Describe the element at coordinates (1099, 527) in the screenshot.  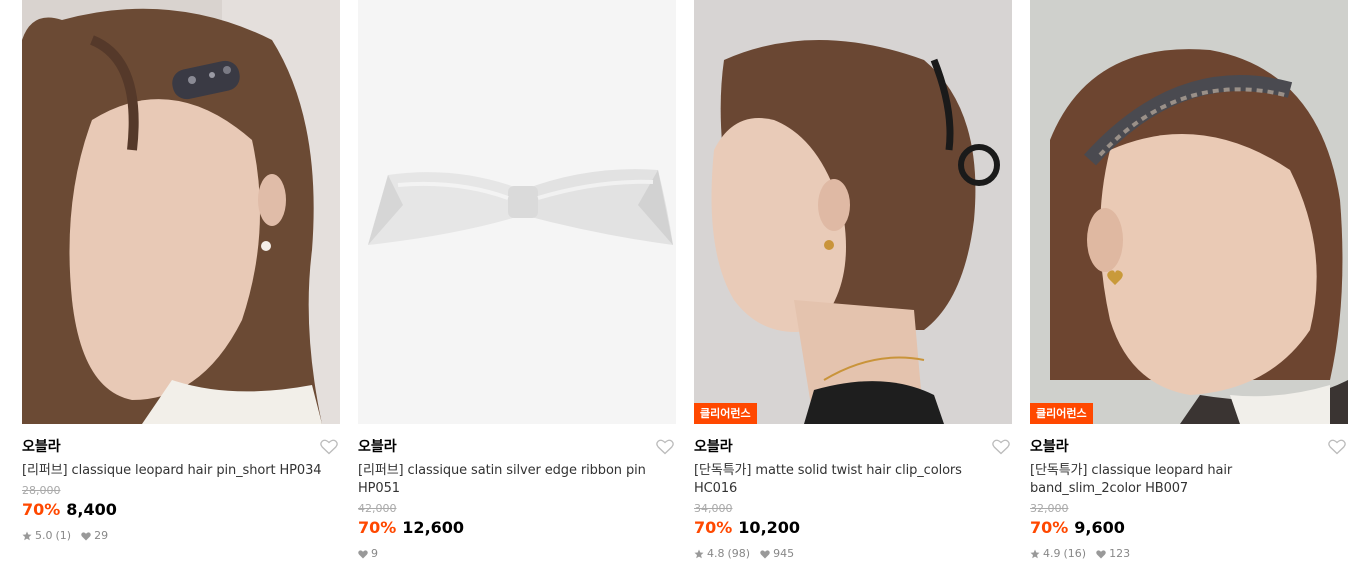
I see `sale-price: 9,600` at that location.